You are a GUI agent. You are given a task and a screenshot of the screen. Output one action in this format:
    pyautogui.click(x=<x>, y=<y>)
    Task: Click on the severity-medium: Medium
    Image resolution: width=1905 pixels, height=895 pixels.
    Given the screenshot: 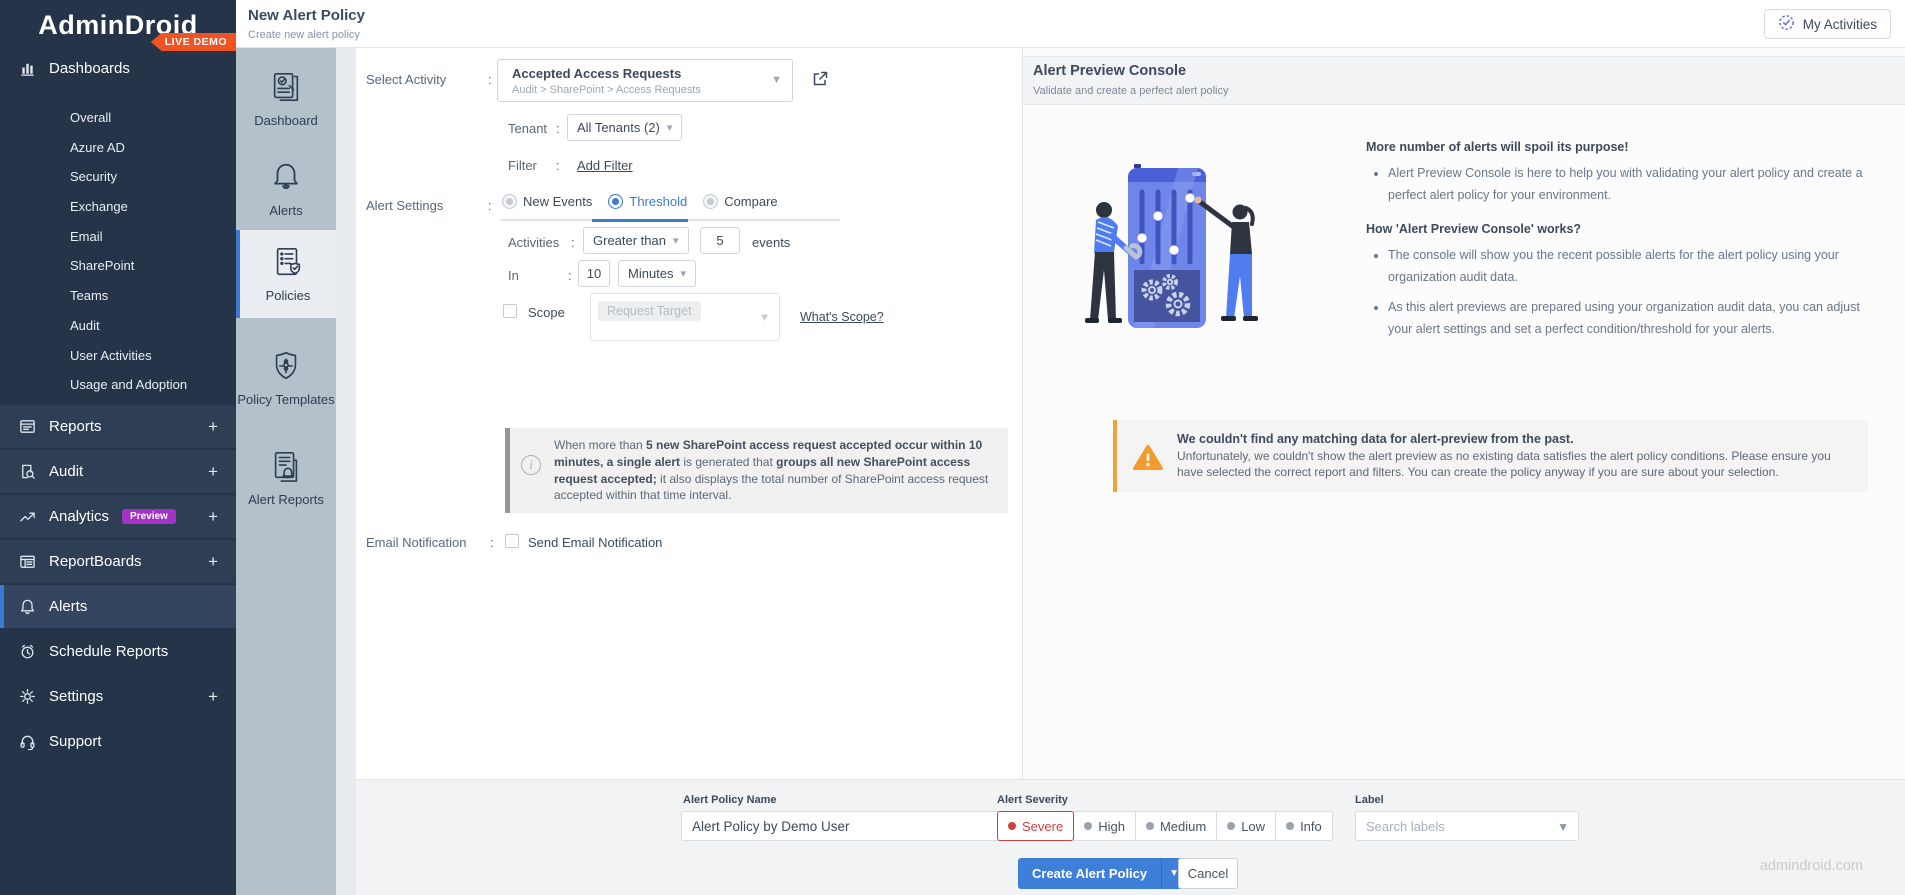 What is the action you would take?
    pyautogui.click(x=1176, y=826)
    